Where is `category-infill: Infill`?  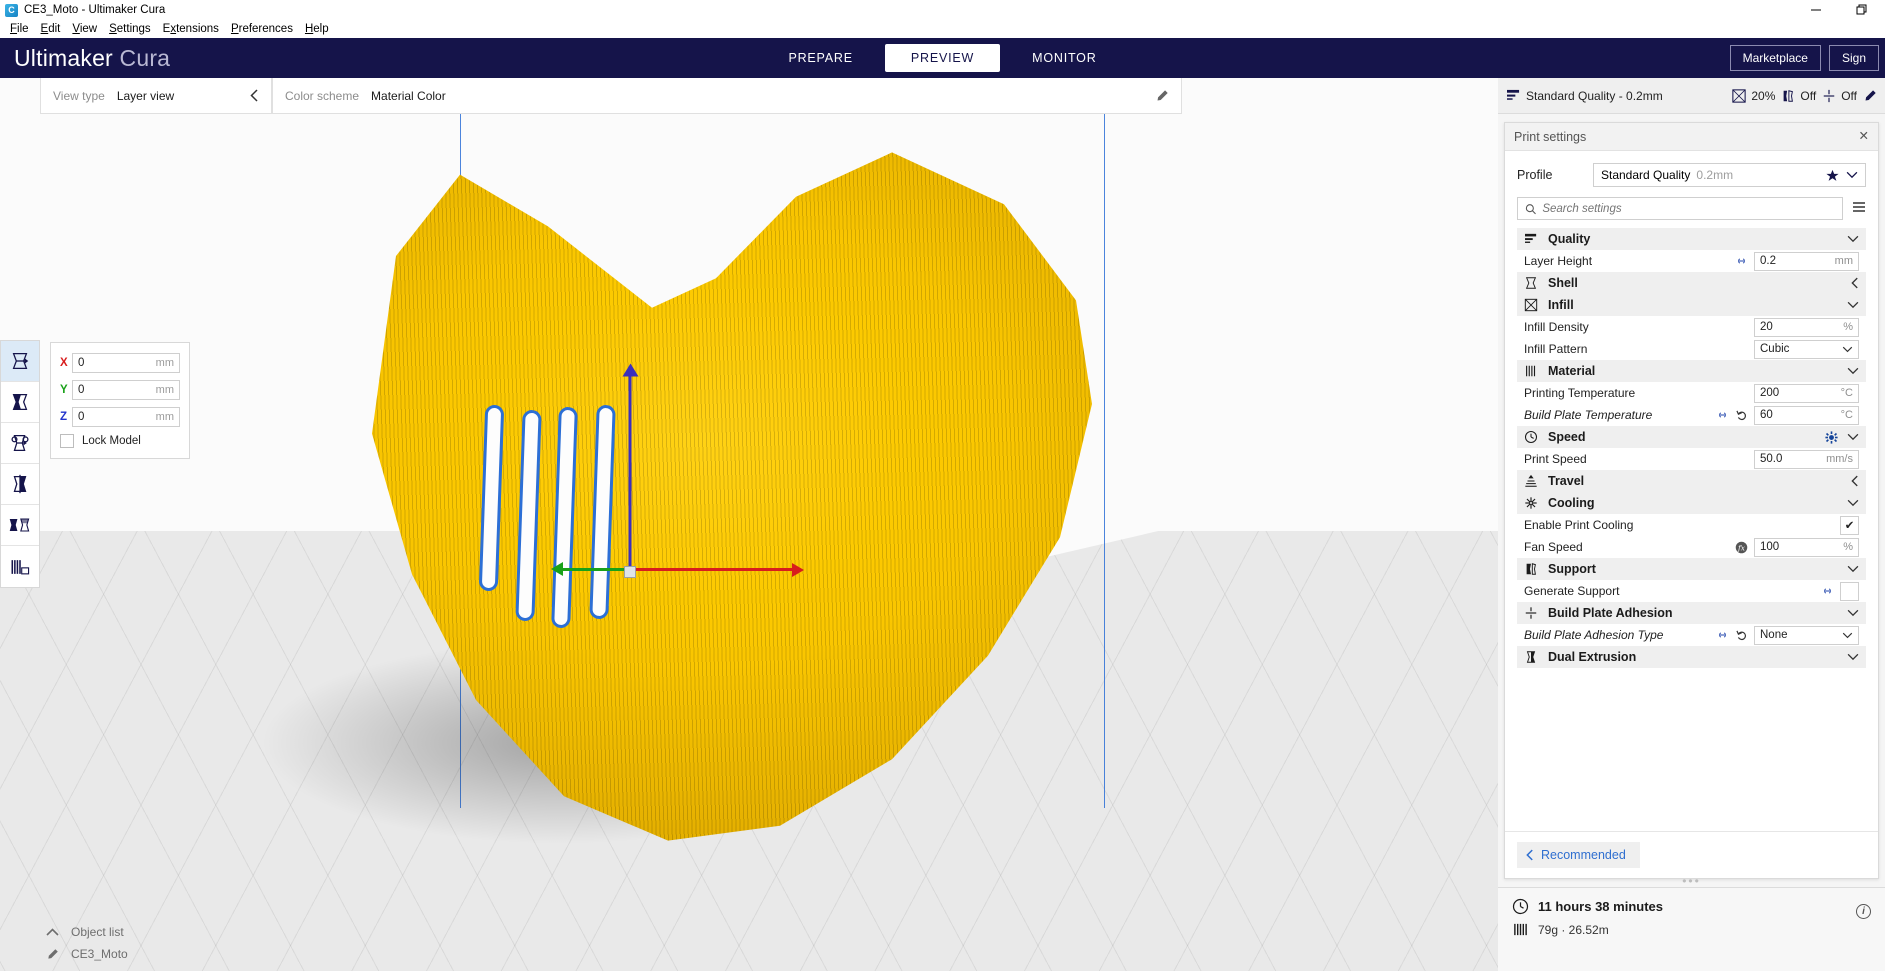 category-infill: Infill is located at coordinates (1691, 305).